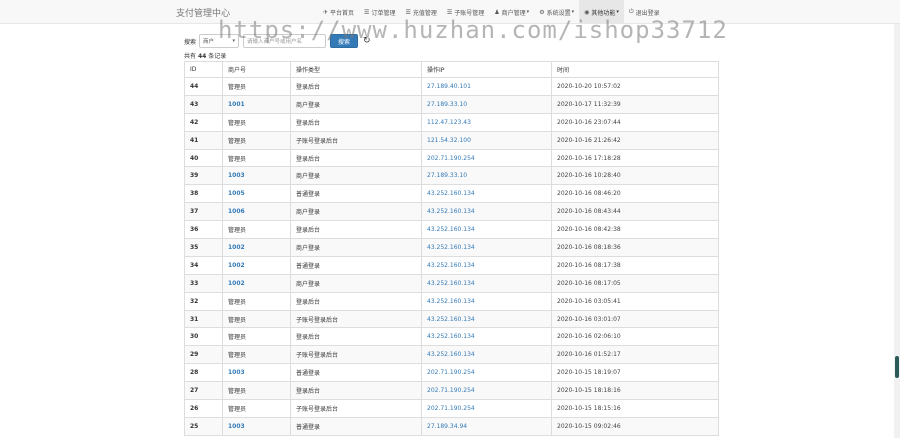  Describe the element at coordinates (424, 13) in the screenshot. I see `nav-item-label: 充值管理` at that location.